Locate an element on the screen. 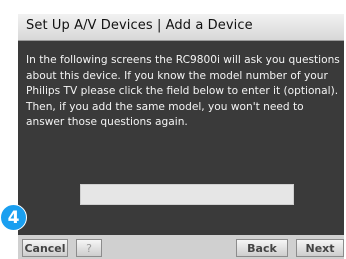 The height and width of the screenshot is (259, 346). back-button: Back is located at coordinates (262, 248).